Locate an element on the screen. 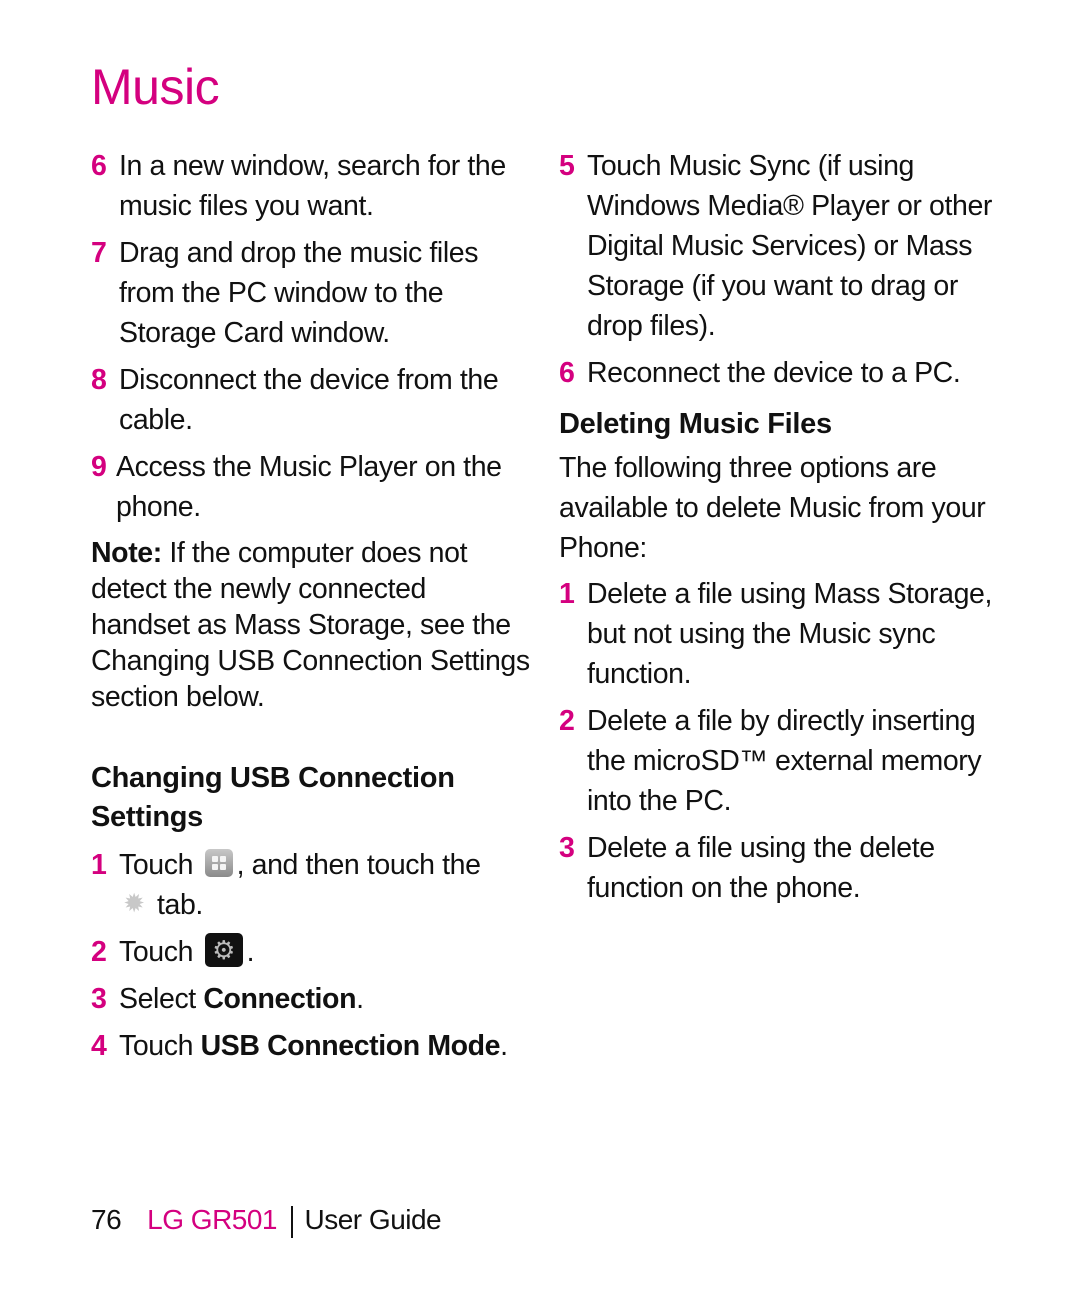  step-number: 5 is located at coordinates (567, 166).